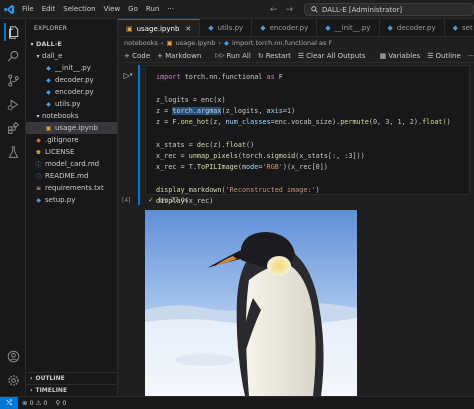 This screenshot has width=474, height=409. Describe the element at coordinates (179, 56) in the screenshot. I see `add-markdown-button: + Markdown` at that location.